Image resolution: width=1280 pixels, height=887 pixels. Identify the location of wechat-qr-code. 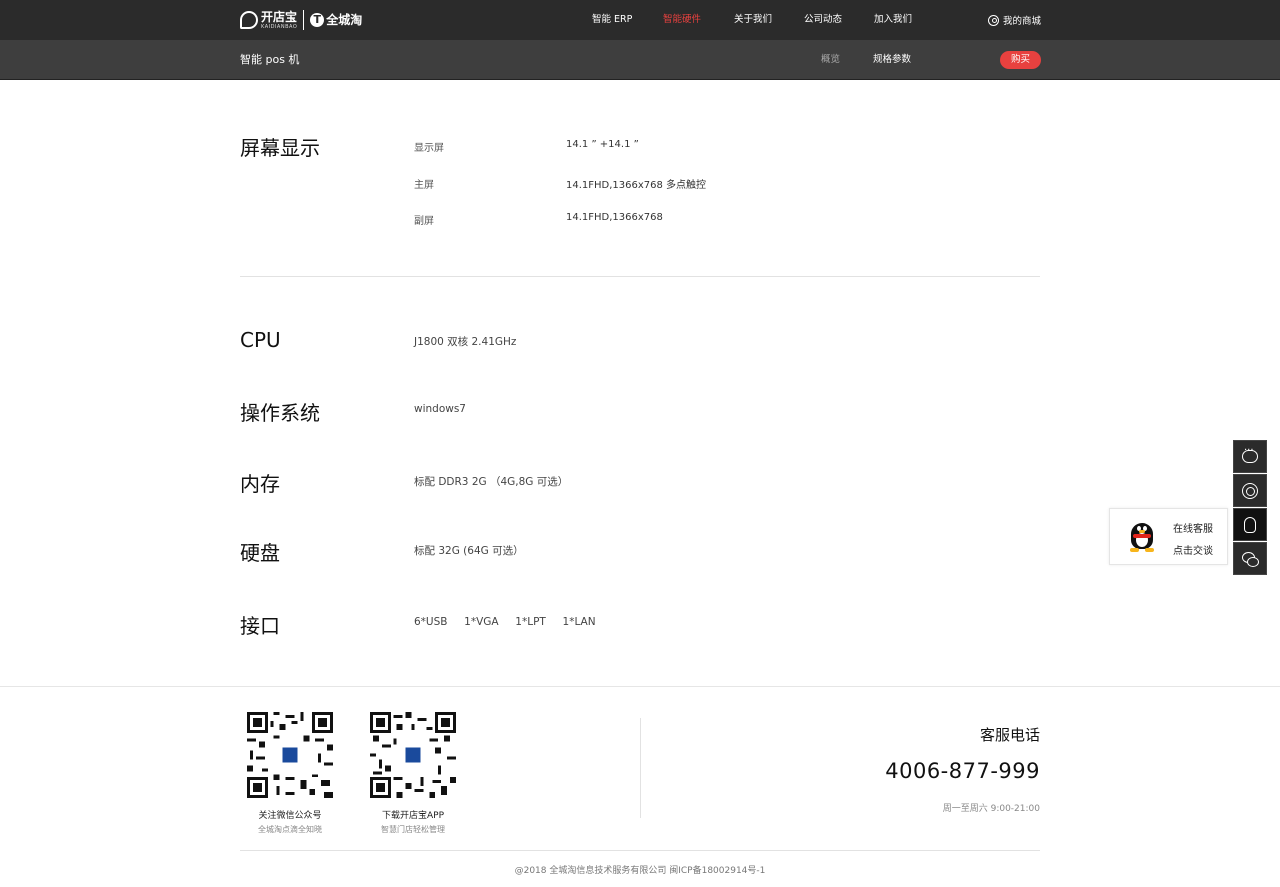
(290, 755).